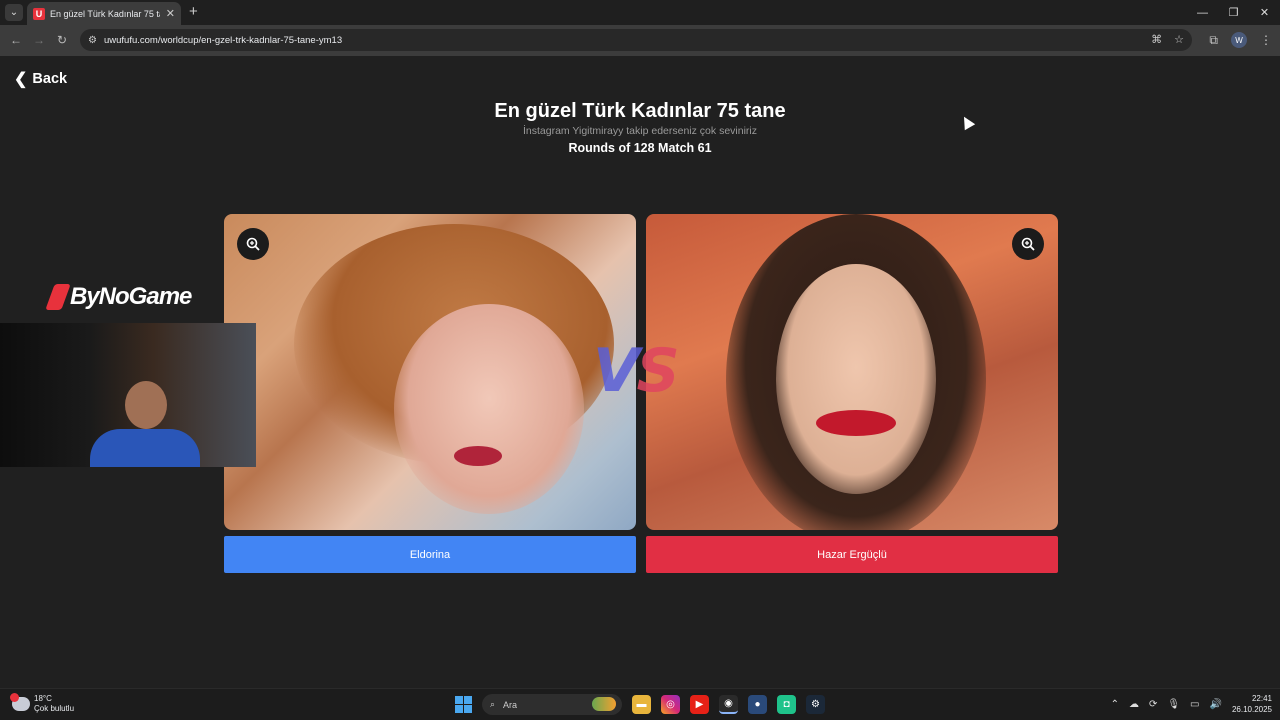 The height and width of the screenshot is (720, 1280). I want to click on search-highlight-icon, so click(604, 704).